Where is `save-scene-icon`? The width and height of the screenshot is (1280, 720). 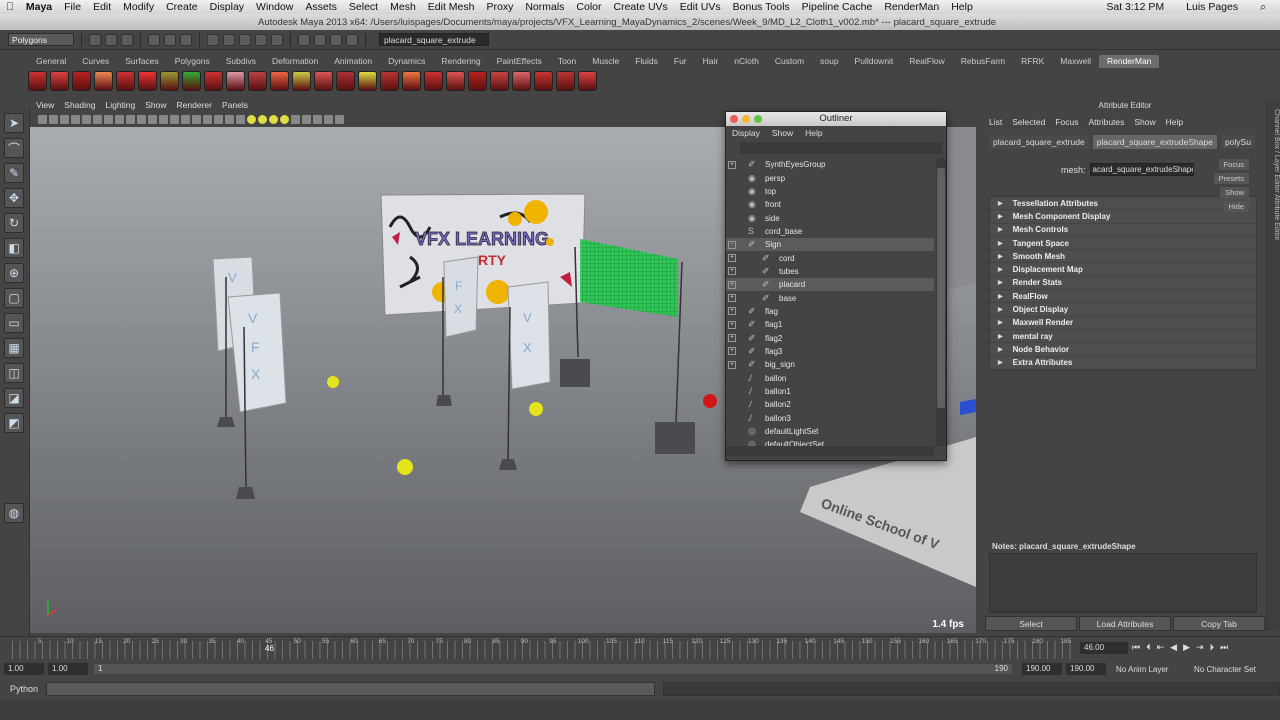
save-scene-icon is located at coordinates (127, 39).